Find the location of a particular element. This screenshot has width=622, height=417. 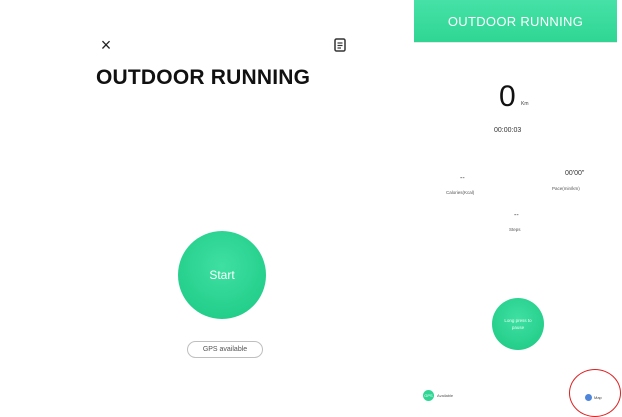

pace-value: 00'00" is located at coordinates (575, 173).